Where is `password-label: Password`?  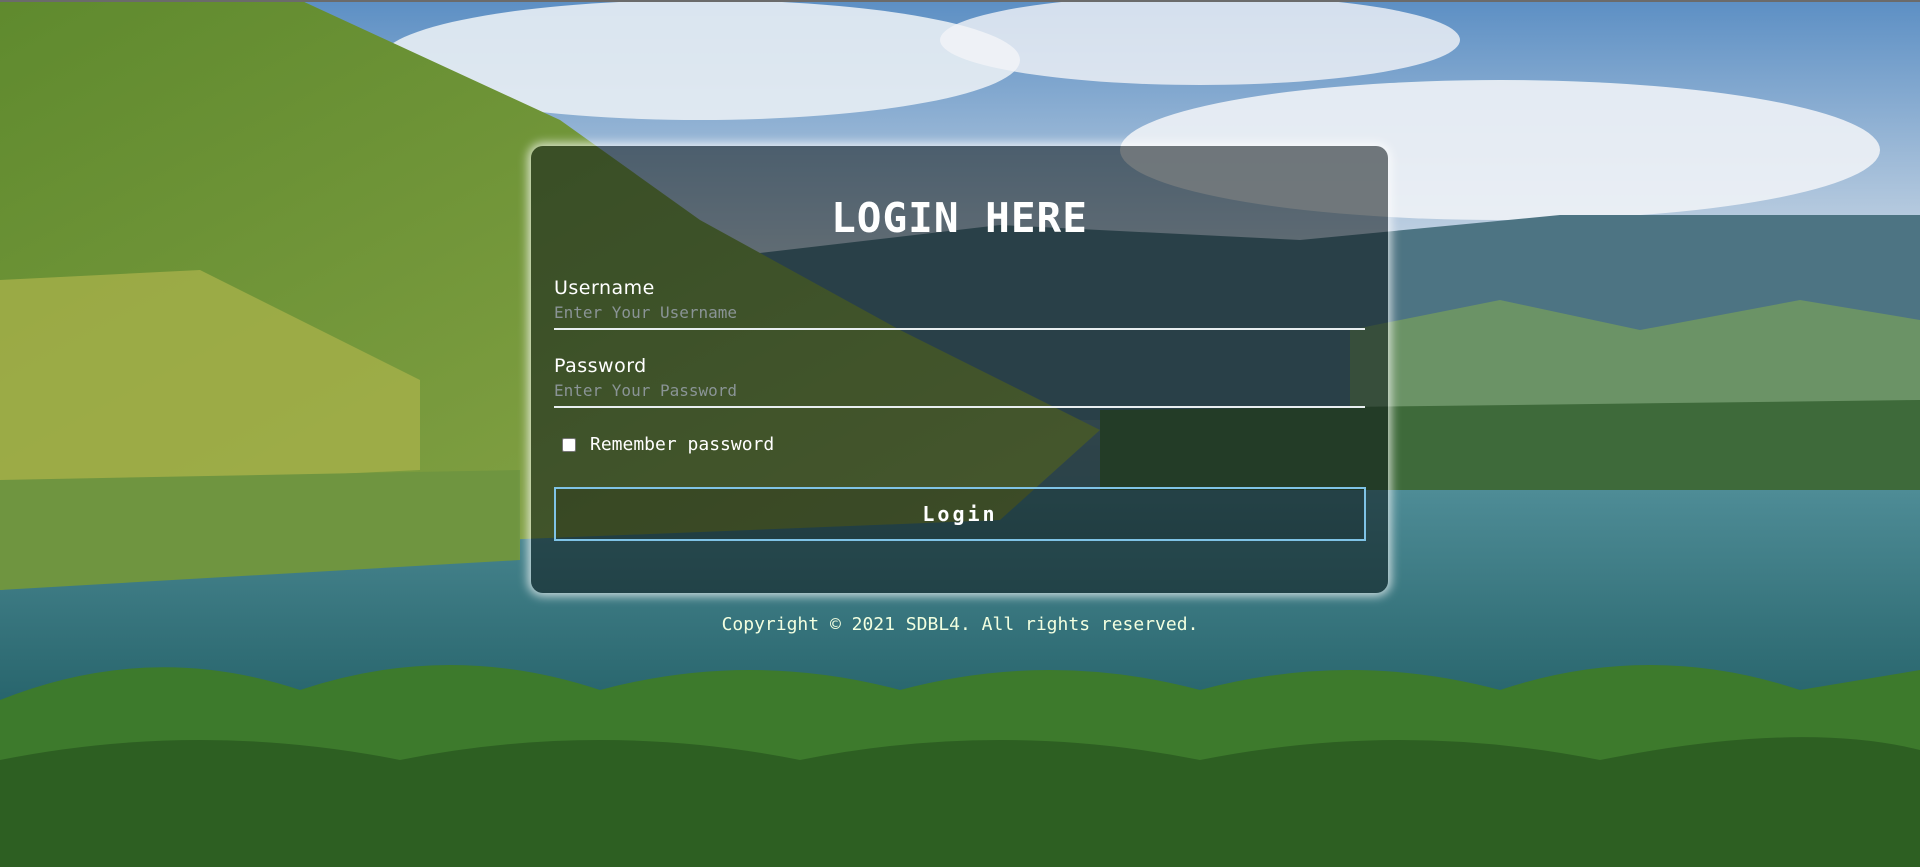 password-label: Password is located at coordinates (600, 366).